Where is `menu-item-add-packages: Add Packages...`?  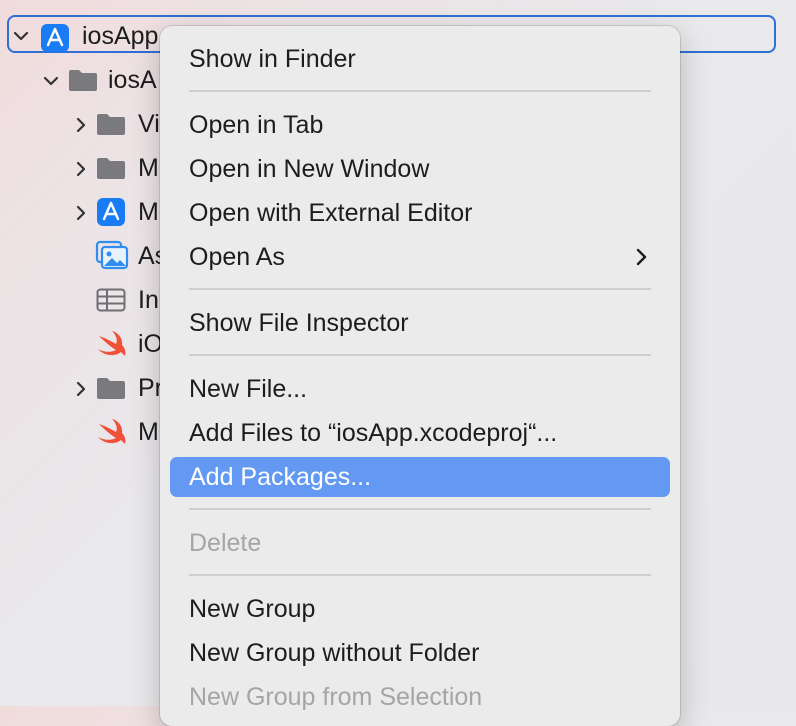
menu-item-add-packages: Add Packages... is located at coordinates (420, 477).